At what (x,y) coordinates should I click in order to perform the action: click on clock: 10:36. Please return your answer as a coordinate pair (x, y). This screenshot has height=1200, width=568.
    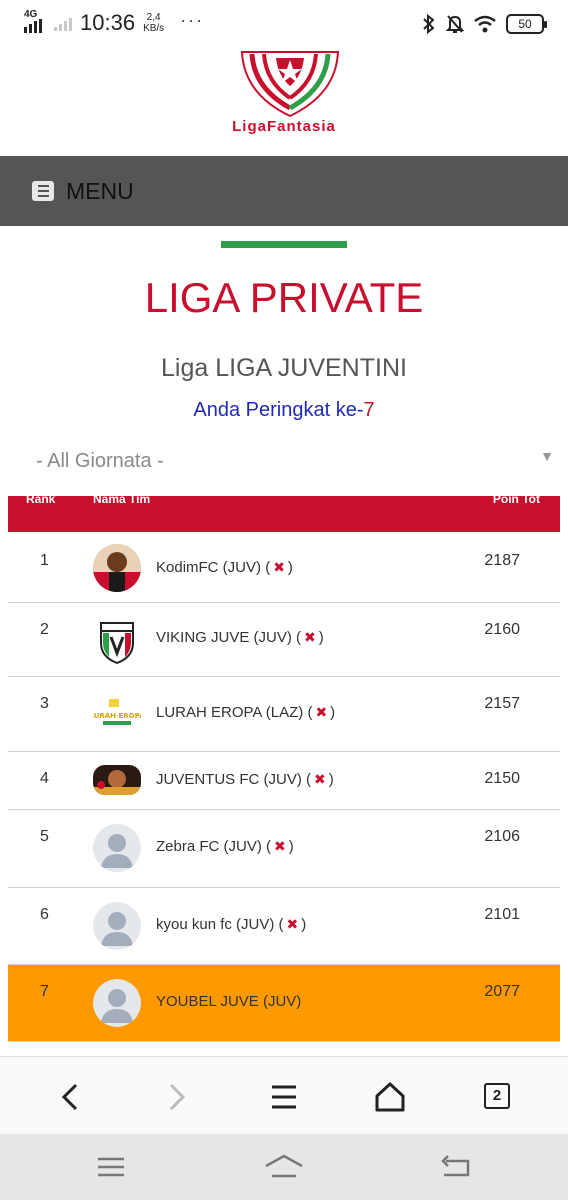
    Looking at the image, I should click on (108, 22).